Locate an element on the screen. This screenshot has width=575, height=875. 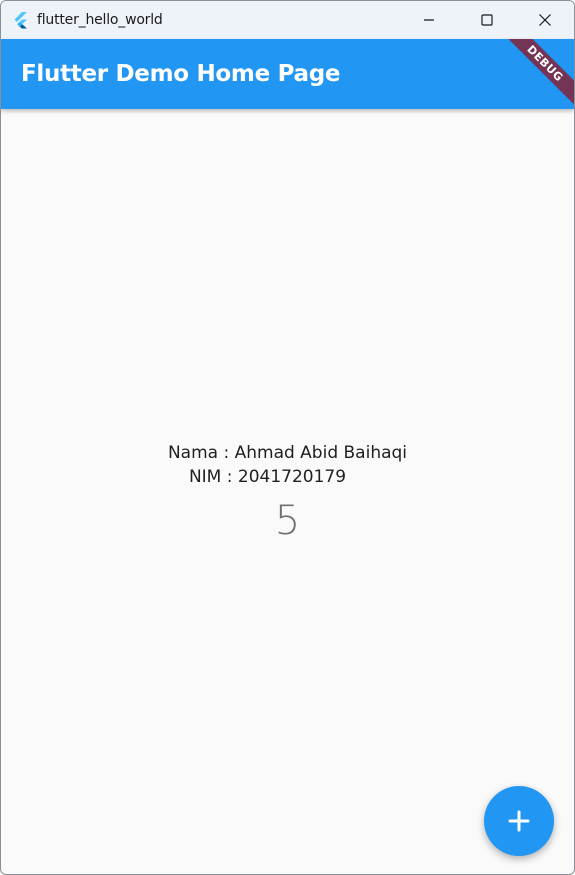
nim-text: NIM : 2041720179 is located at coordinates (267, 477).